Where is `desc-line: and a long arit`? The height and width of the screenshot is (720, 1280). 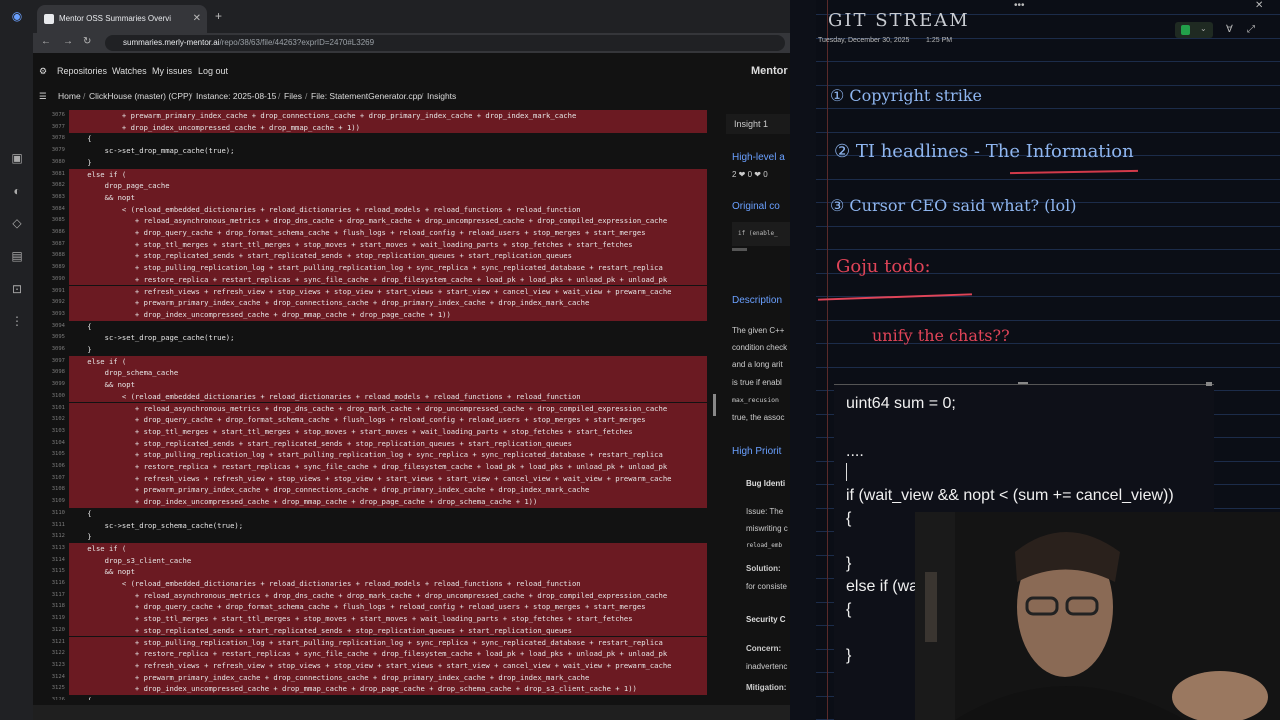
desc-line: and a long arit is located at coordinates (757, 364).